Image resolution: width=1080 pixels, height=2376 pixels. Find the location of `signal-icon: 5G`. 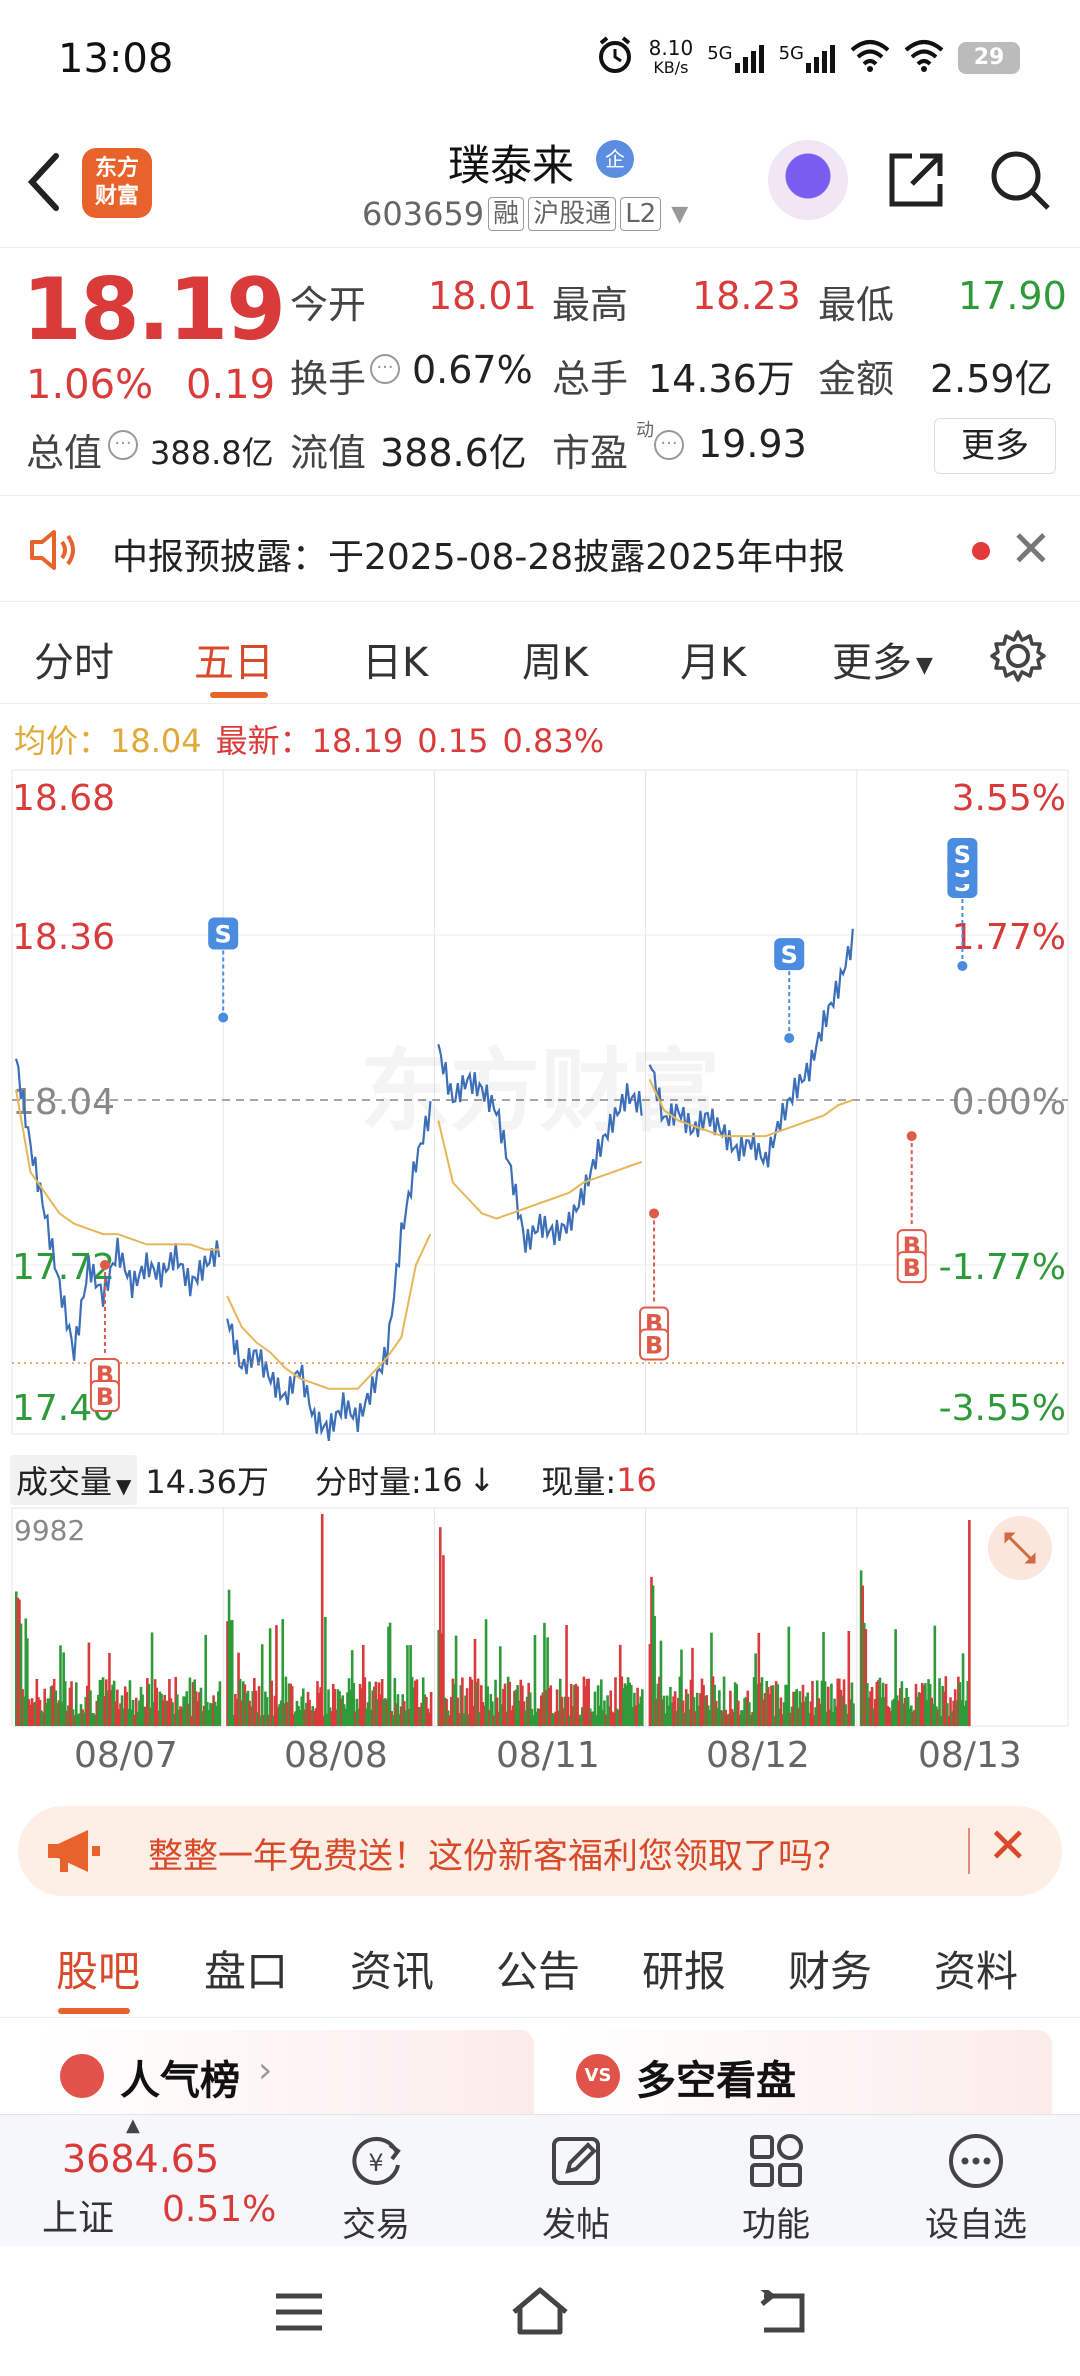

signal-icon: 5G is located at coordinates (735, 58).